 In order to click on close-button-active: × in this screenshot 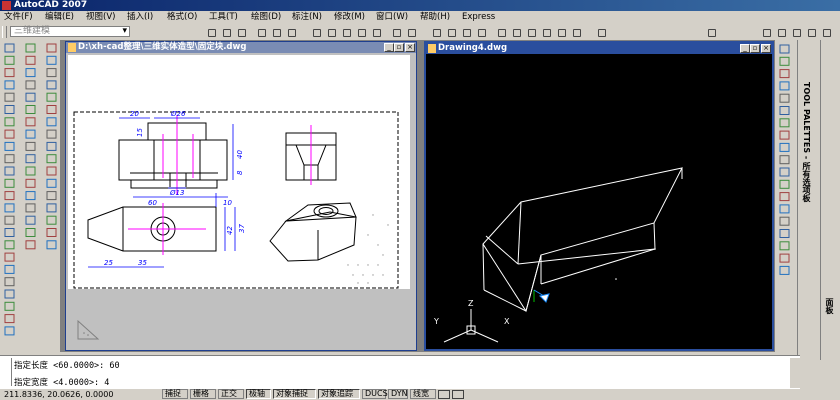, I will do `click(766, 48)`.